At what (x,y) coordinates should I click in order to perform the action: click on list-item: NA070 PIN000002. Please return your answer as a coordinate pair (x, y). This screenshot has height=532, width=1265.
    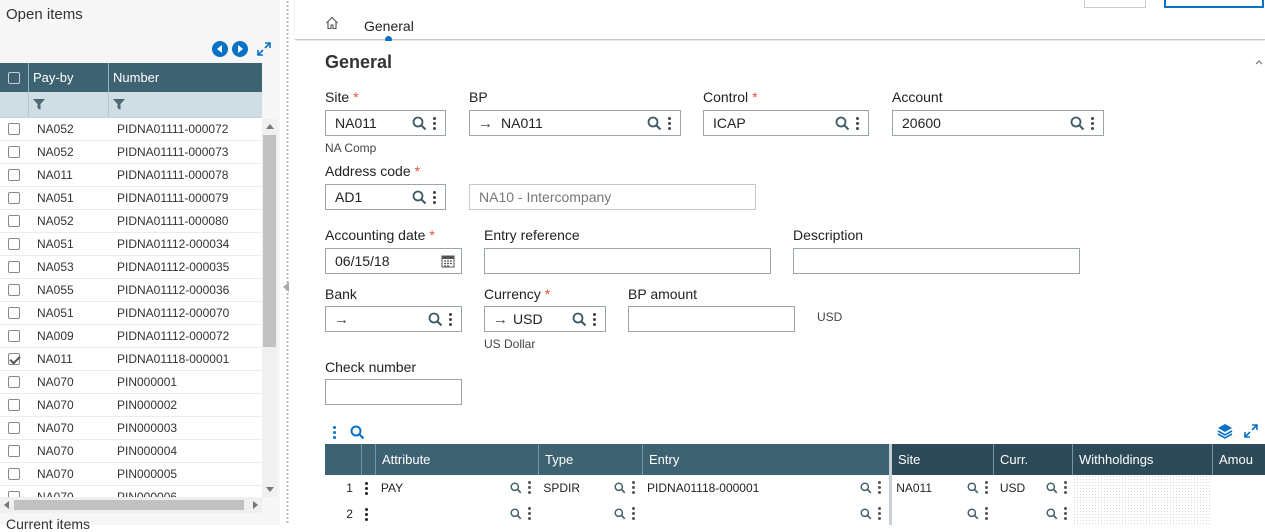
    Looking at the image, I should click on (131, 405).